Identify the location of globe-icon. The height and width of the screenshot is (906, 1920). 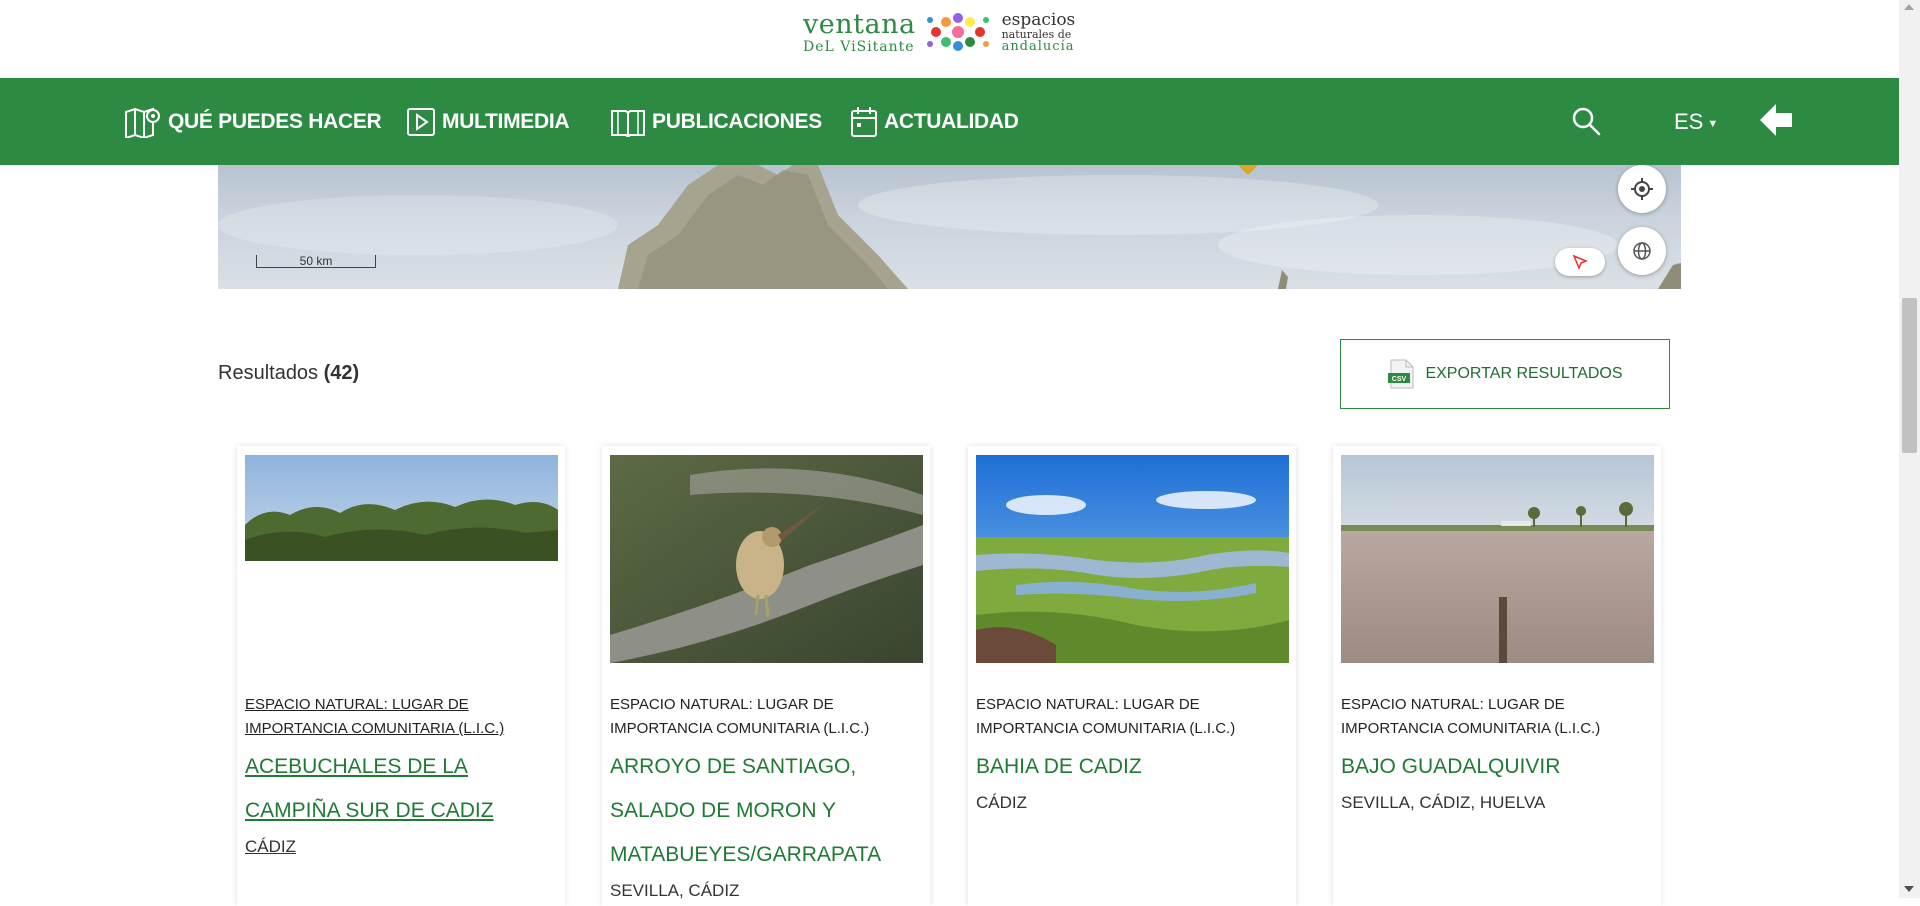
(1642, 251).